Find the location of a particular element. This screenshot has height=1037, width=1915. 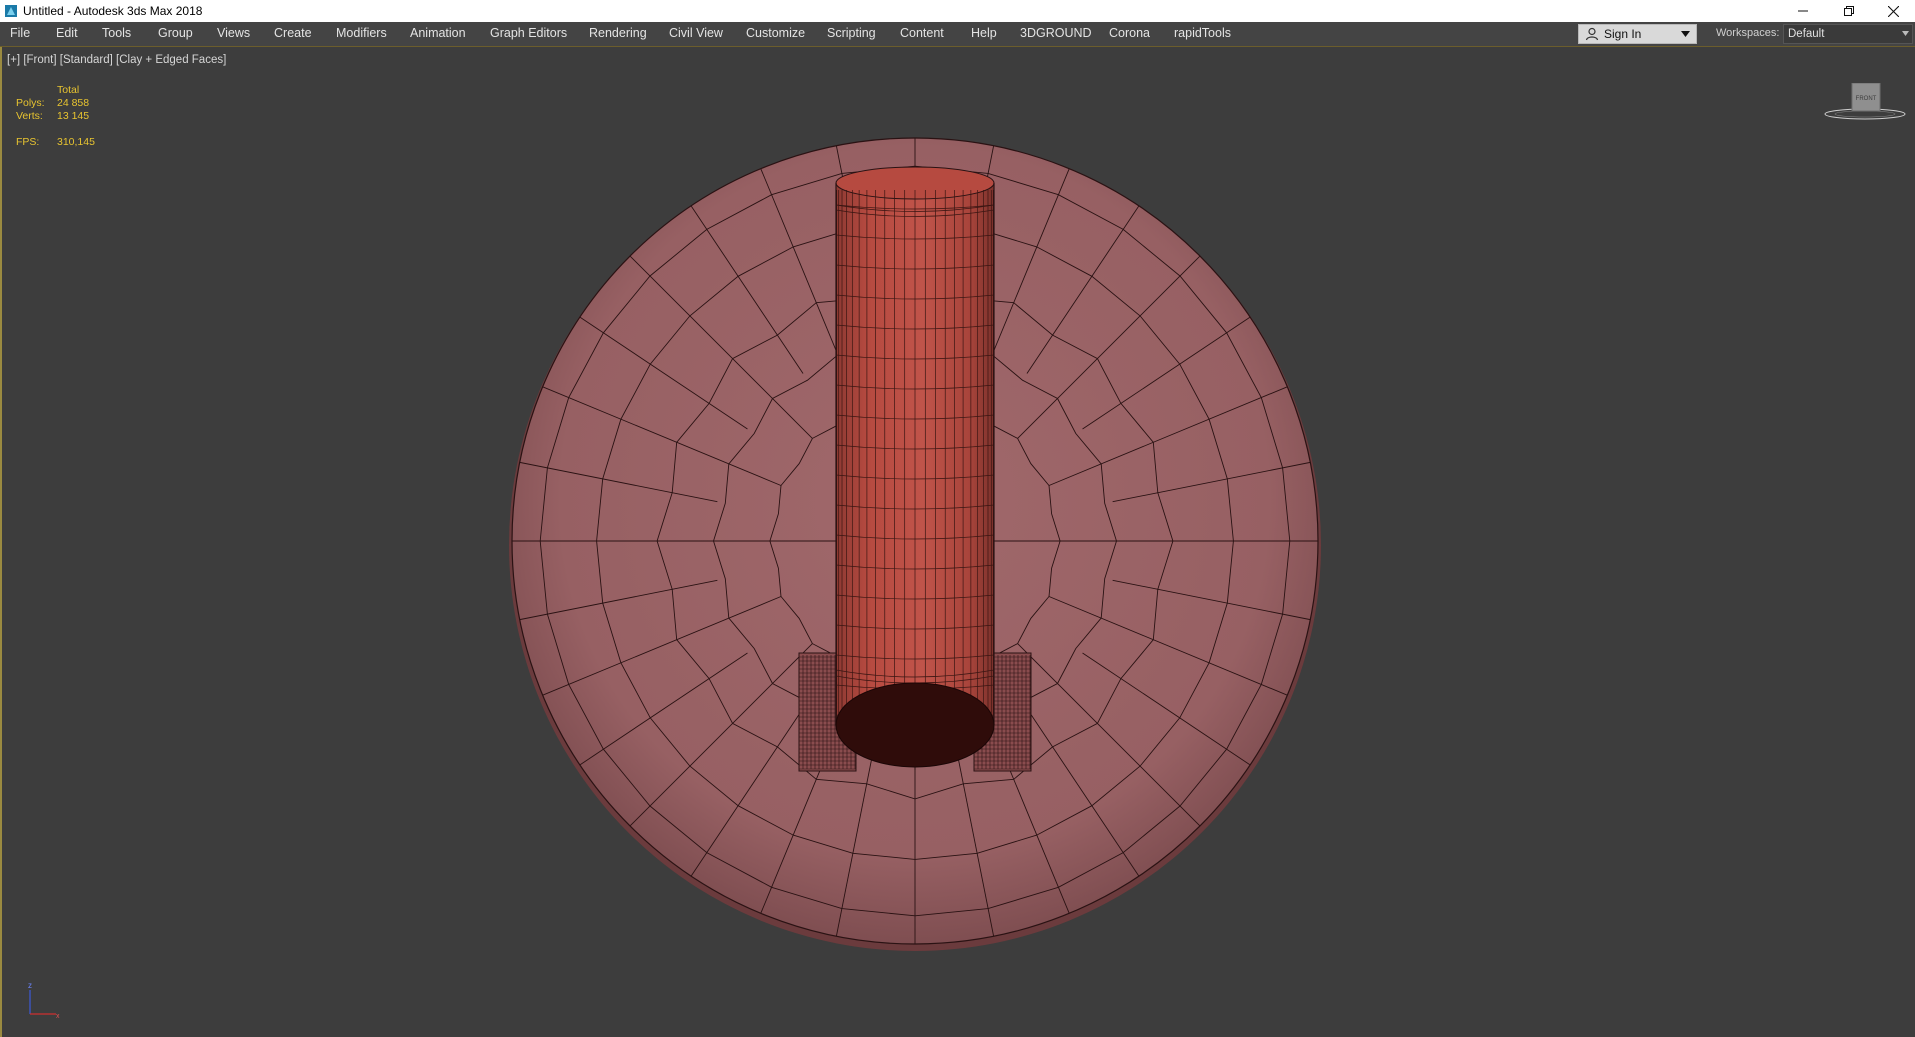

viewport-standard-menu: [Standard] is located at coordinates (86, 60).